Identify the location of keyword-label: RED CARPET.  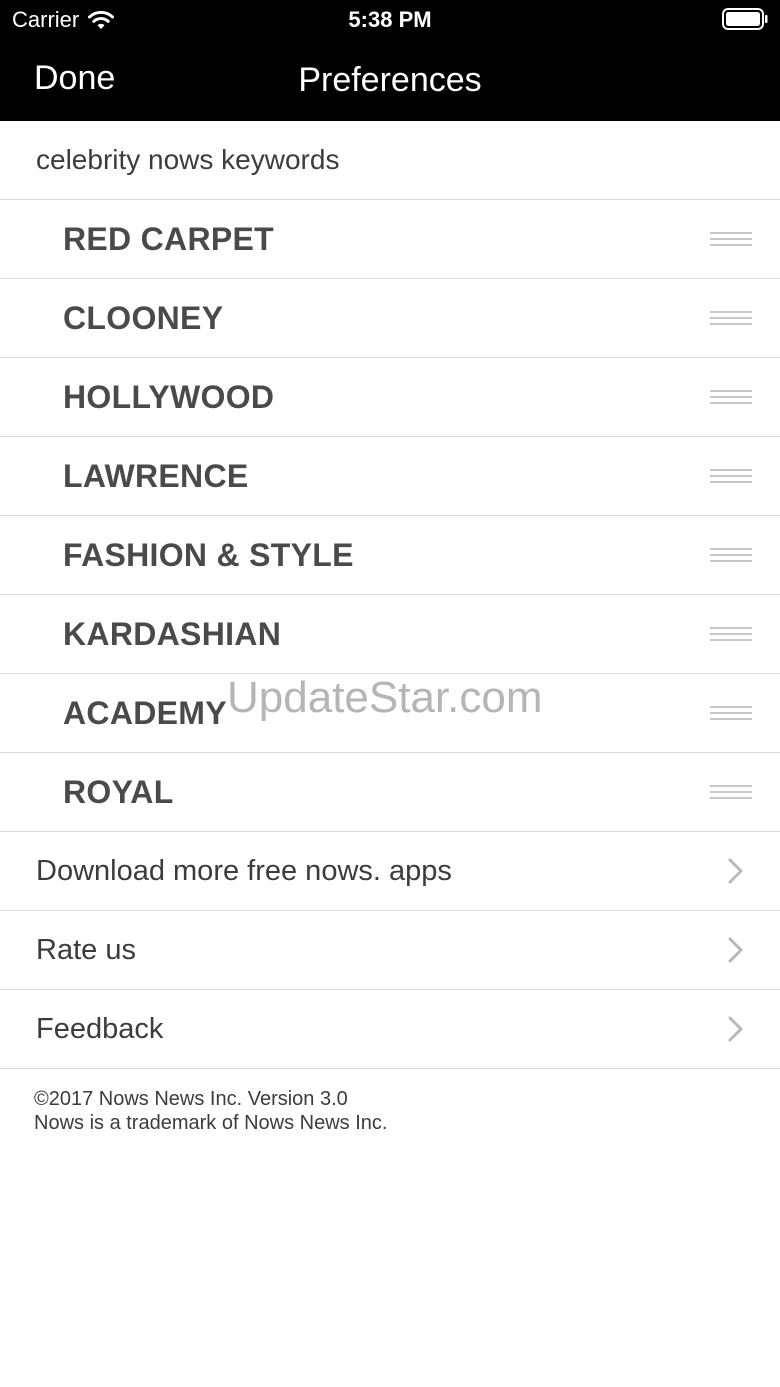
(169, 238).